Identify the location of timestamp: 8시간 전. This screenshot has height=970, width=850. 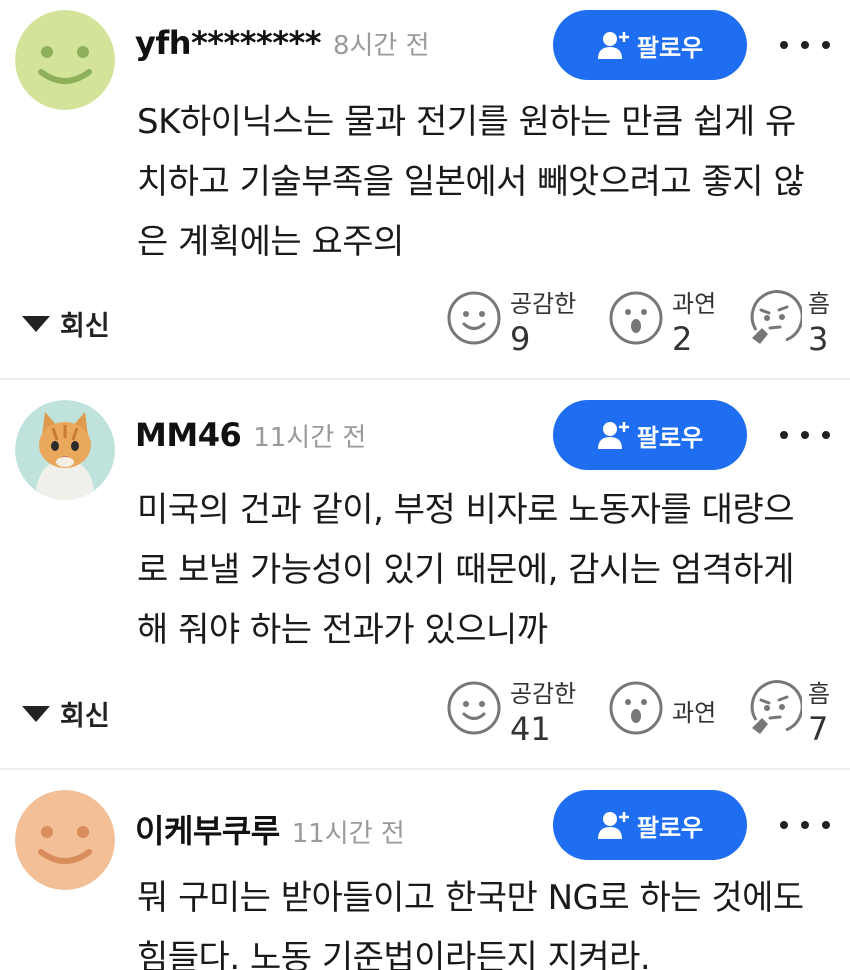
(381, 46).